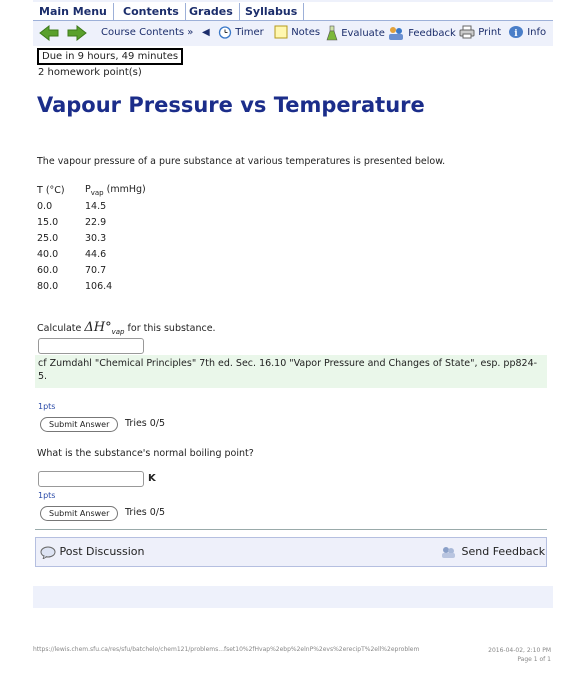 This screenshot has height=700, width=584. What do you see at coordinates (51, 190) in the screenshot?
I see `column-header-temperature: T (°C)` at bounding box center [51, 190].